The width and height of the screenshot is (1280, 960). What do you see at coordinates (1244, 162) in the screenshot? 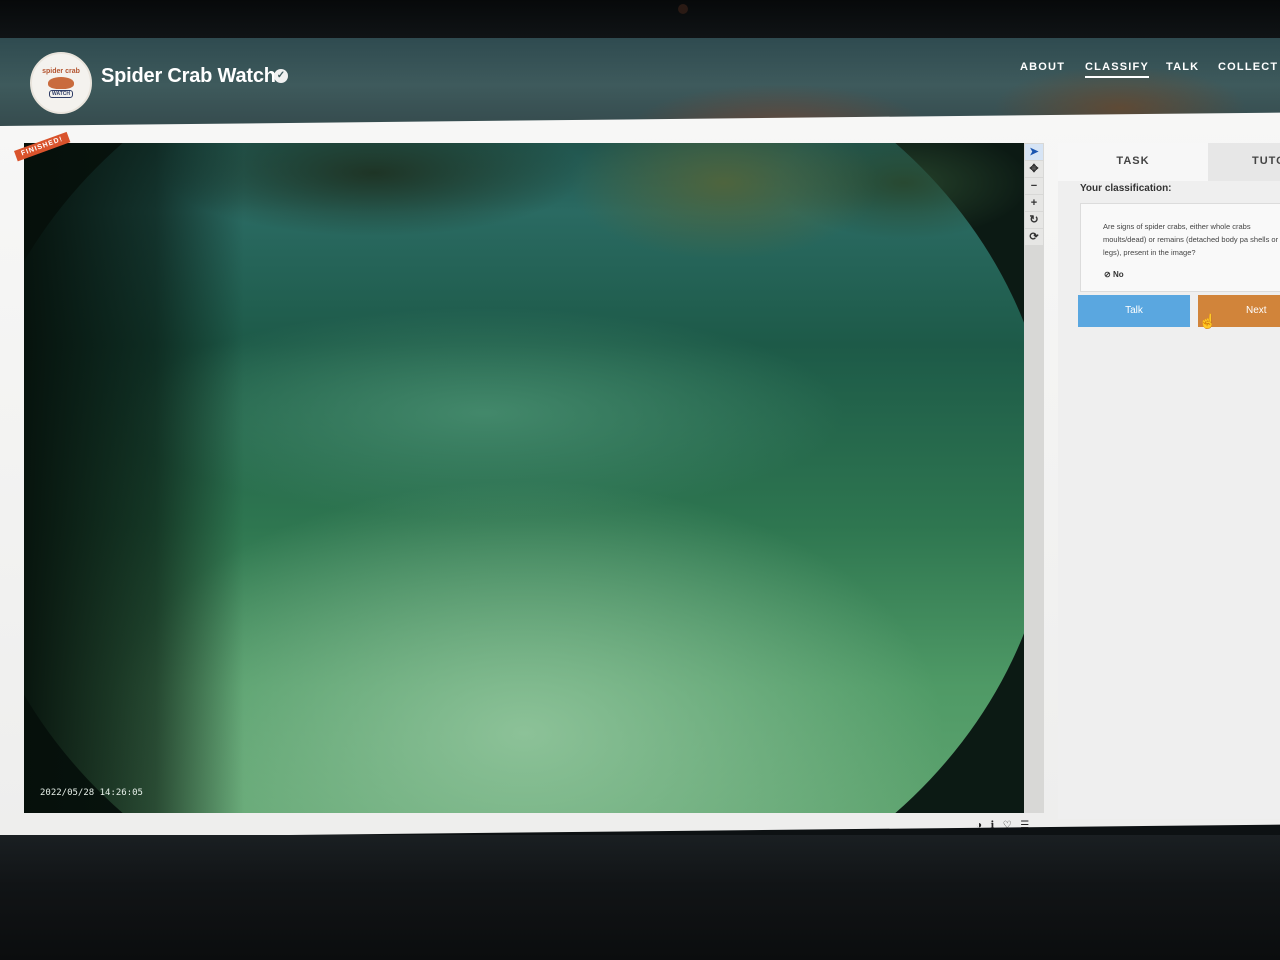
I see `tab-tutorial: TUTO` at bounding box center [1244, 162].